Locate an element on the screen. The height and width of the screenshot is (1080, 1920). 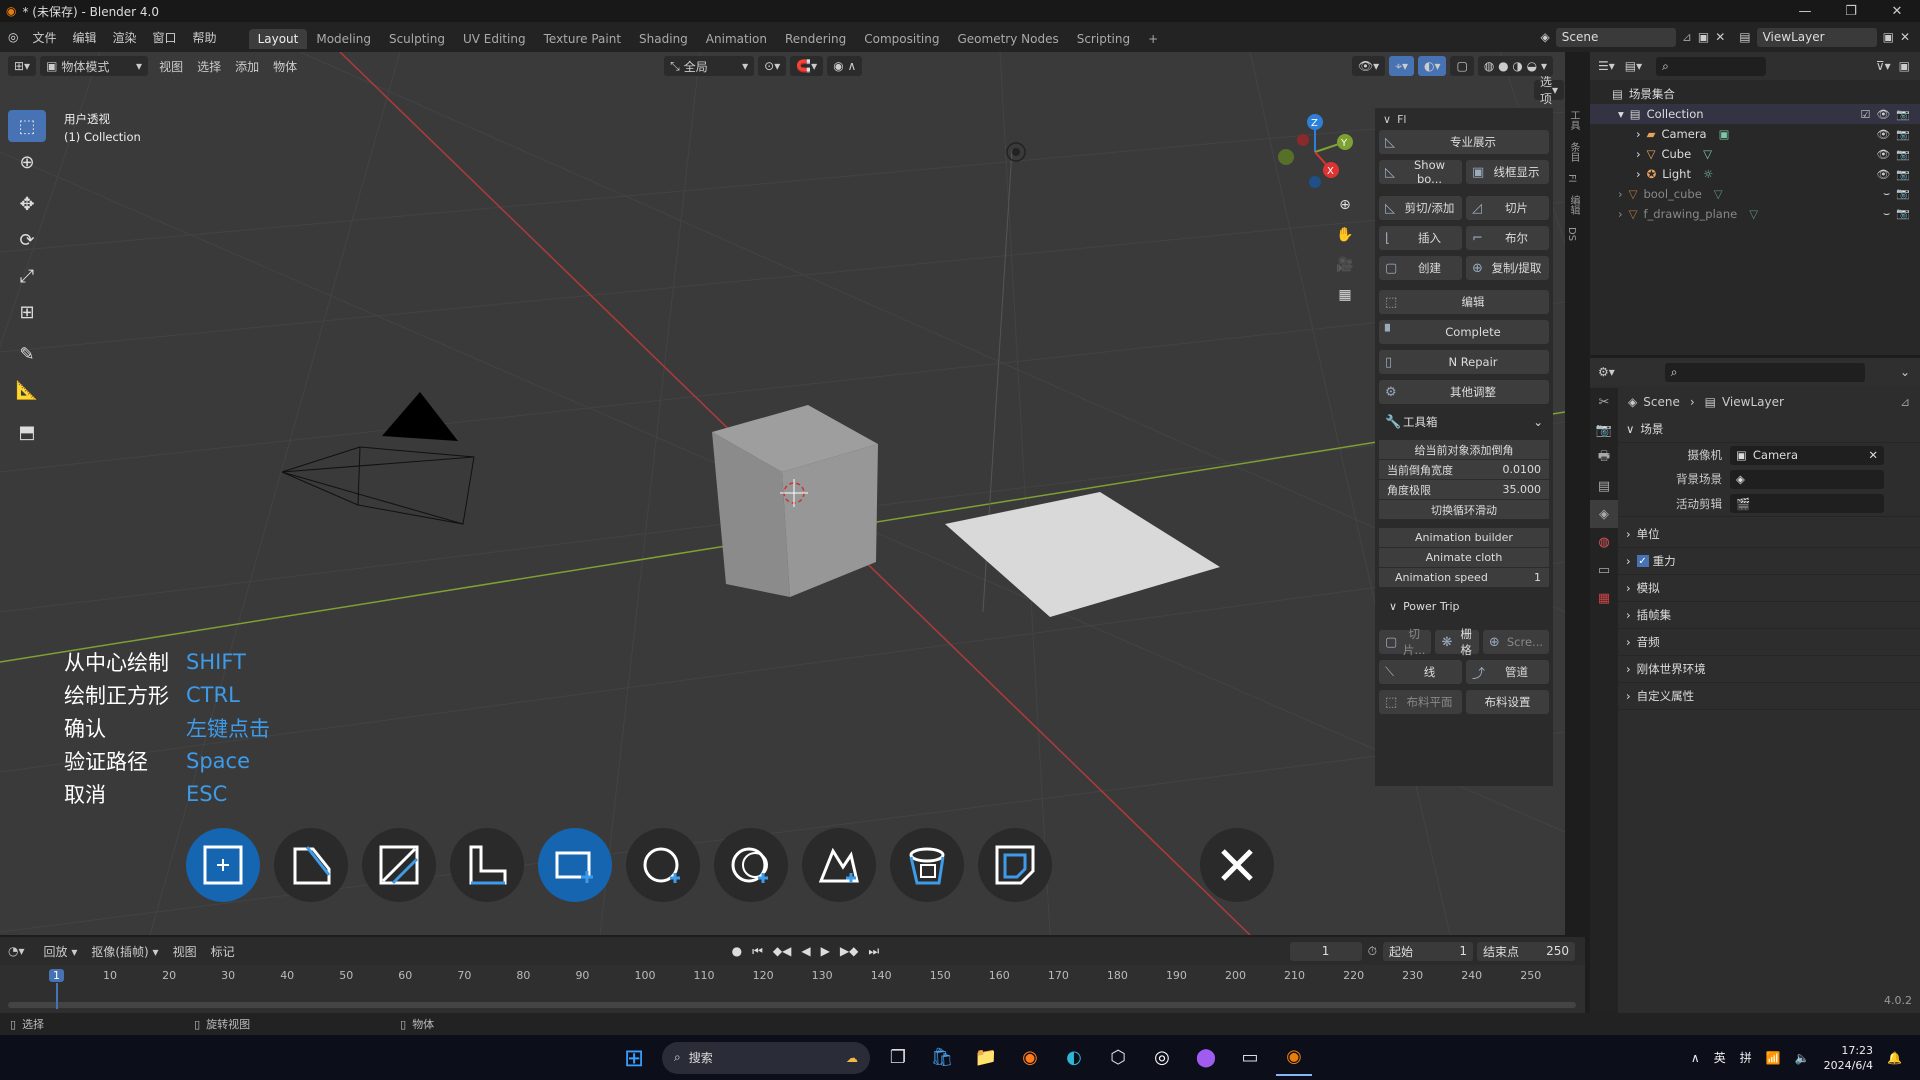
minimize-button: — is located at coordinates (1805, 11).